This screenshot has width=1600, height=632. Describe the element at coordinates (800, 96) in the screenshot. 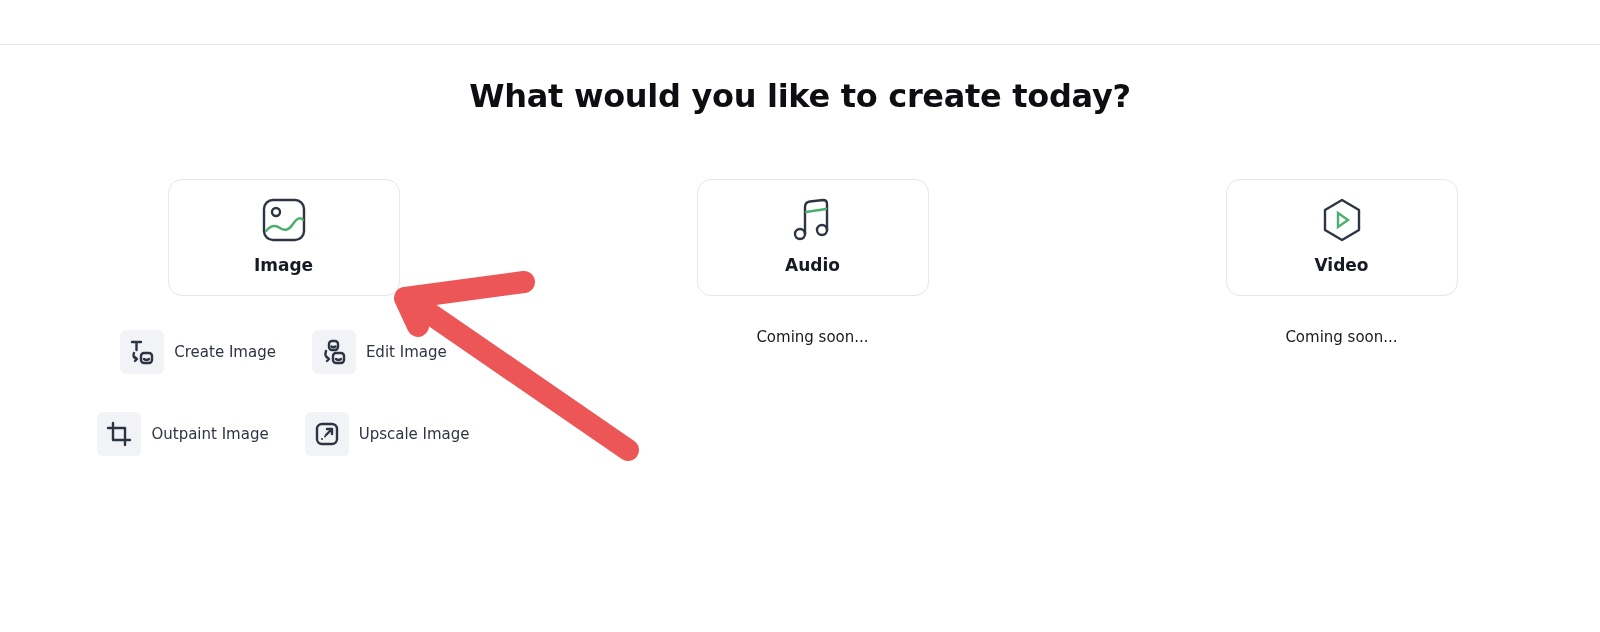

I see `page-heading: What would you like to create today?` at that location.